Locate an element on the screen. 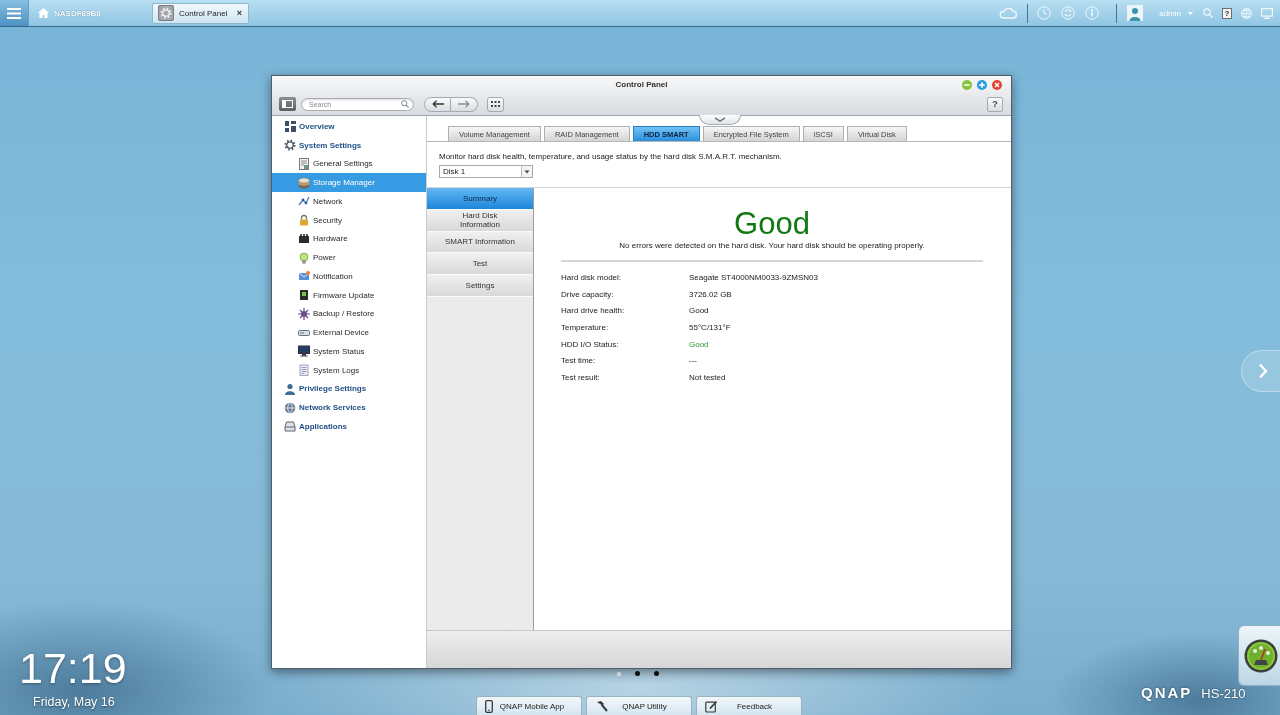 The image size is (1280, 715). status-message: No errors were detected on the hard disk. Your hard disk should be operating properly. is located at coordinates (772, 246).